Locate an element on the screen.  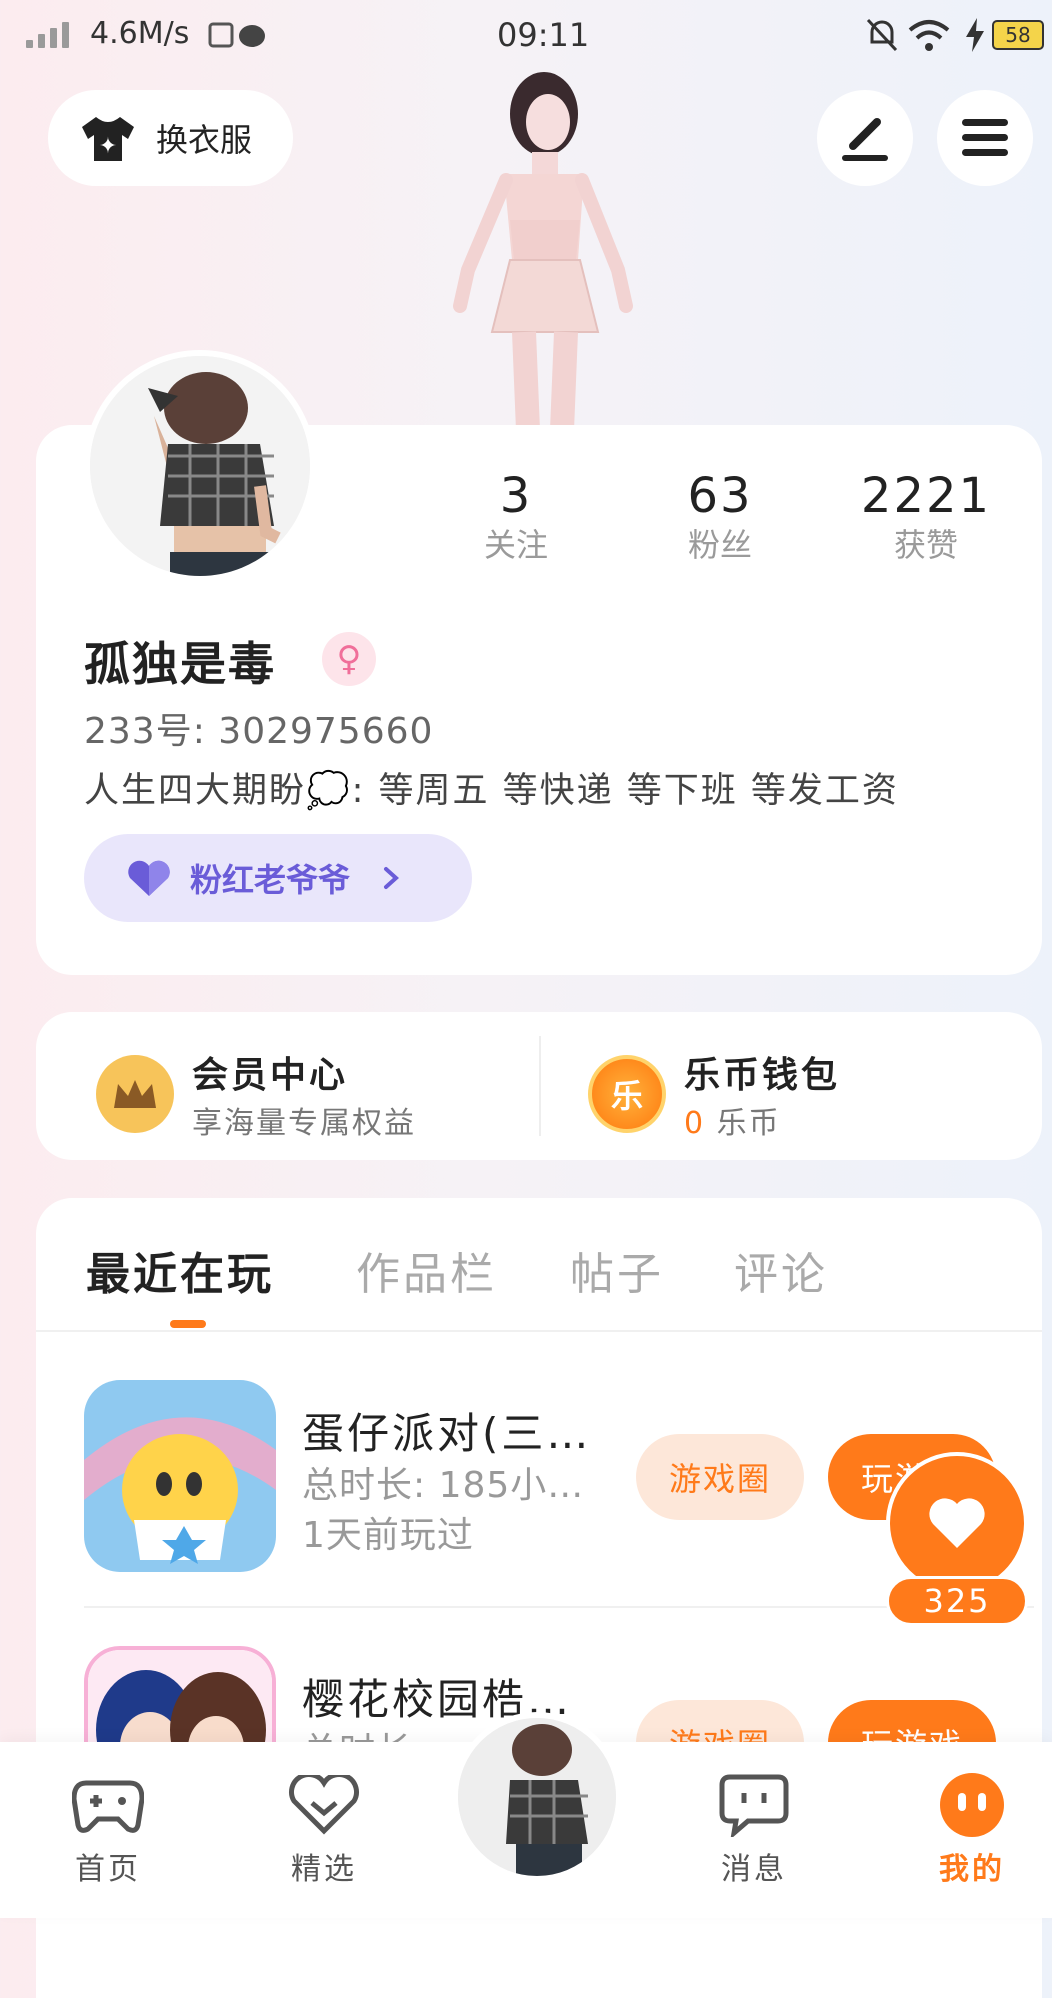
change-outfit-button: ✦ 换衣服 is located at coordinates (170, 138).